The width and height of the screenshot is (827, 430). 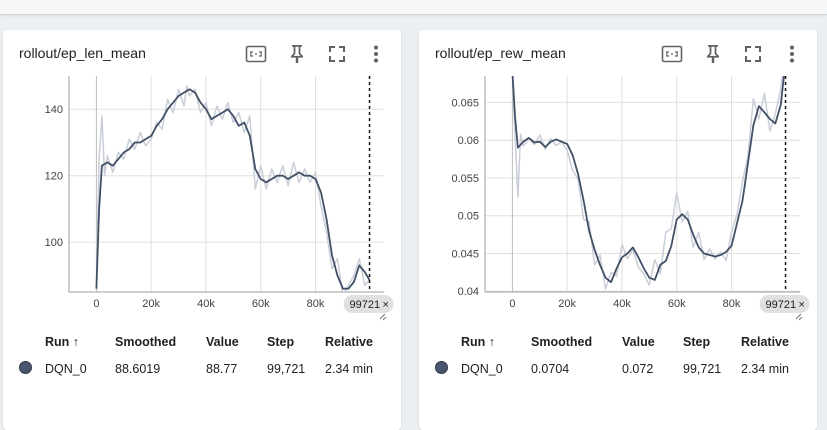 I want to click on card-title: rollout/ep_len_mean, so click(x=82, y=53).